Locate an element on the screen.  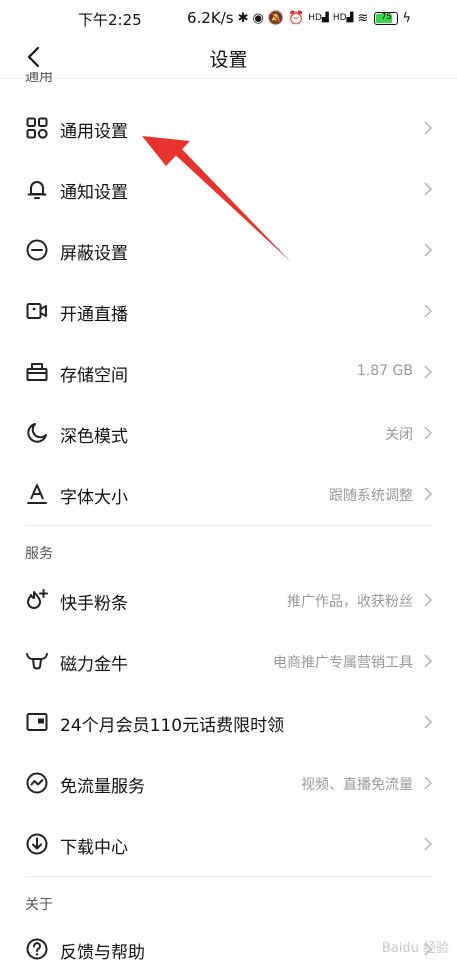
row-value: 视频、直播免流量 is located at coordinates (357, 785).